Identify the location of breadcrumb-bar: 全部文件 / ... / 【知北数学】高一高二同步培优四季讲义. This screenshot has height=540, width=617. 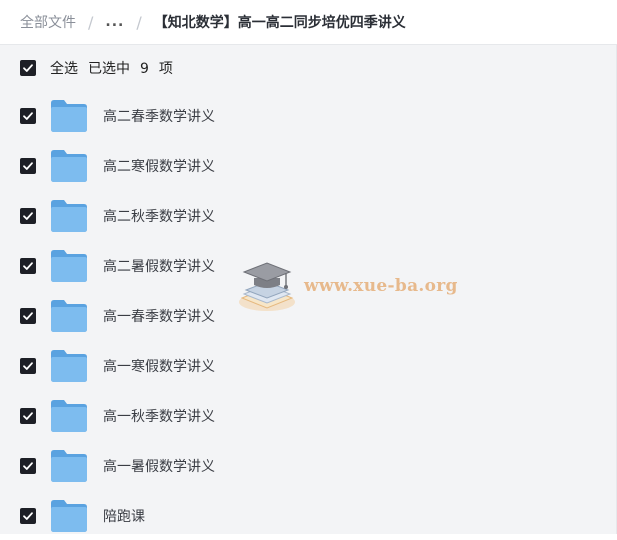
(308, 22).